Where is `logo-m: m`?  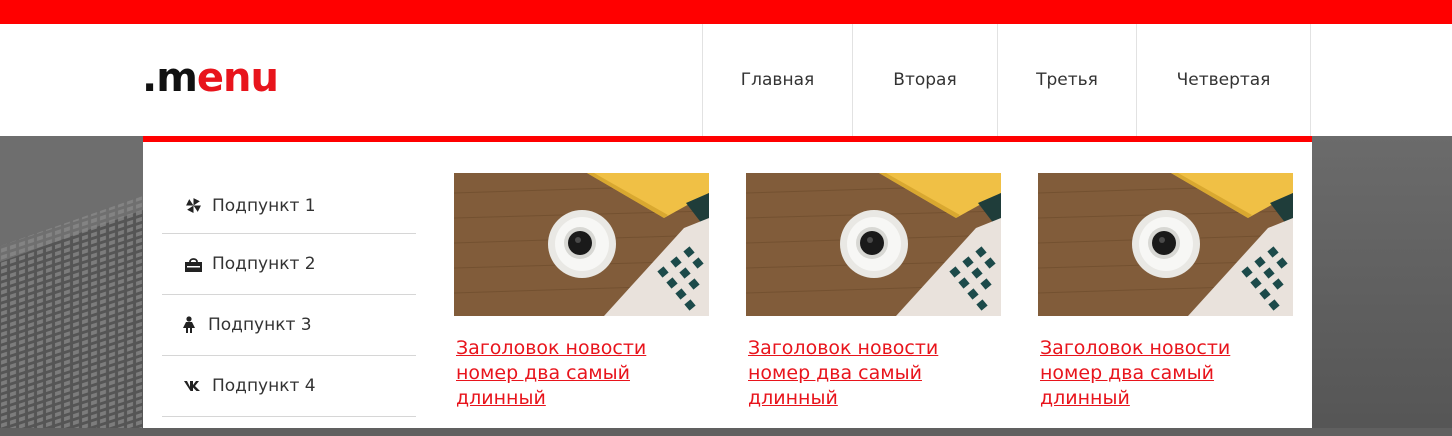 logo-m: m is located at coordinates (177, 78).